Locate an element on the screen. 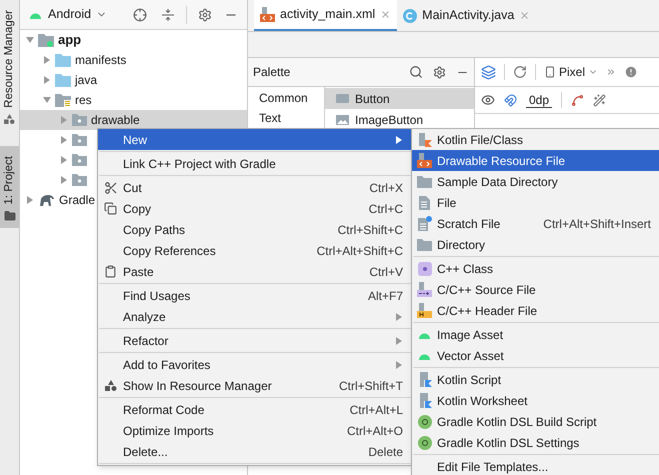 The width and height of the screenshot is (659, 475). shortcut-label: Ctrl+V is located at coordinates (386, 272).